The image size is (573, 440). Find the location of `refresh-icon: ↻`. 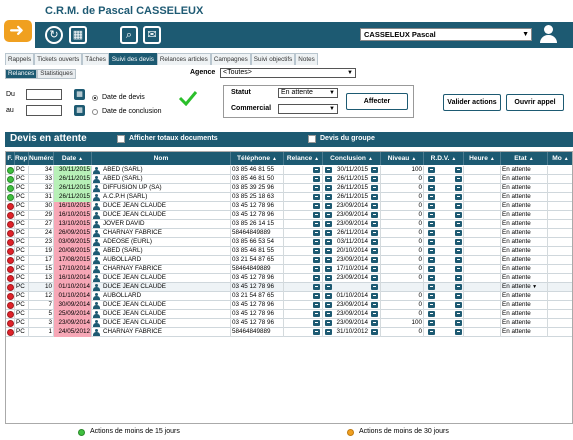

refresh-icon: ↻ is located at coordinates (54, 35).